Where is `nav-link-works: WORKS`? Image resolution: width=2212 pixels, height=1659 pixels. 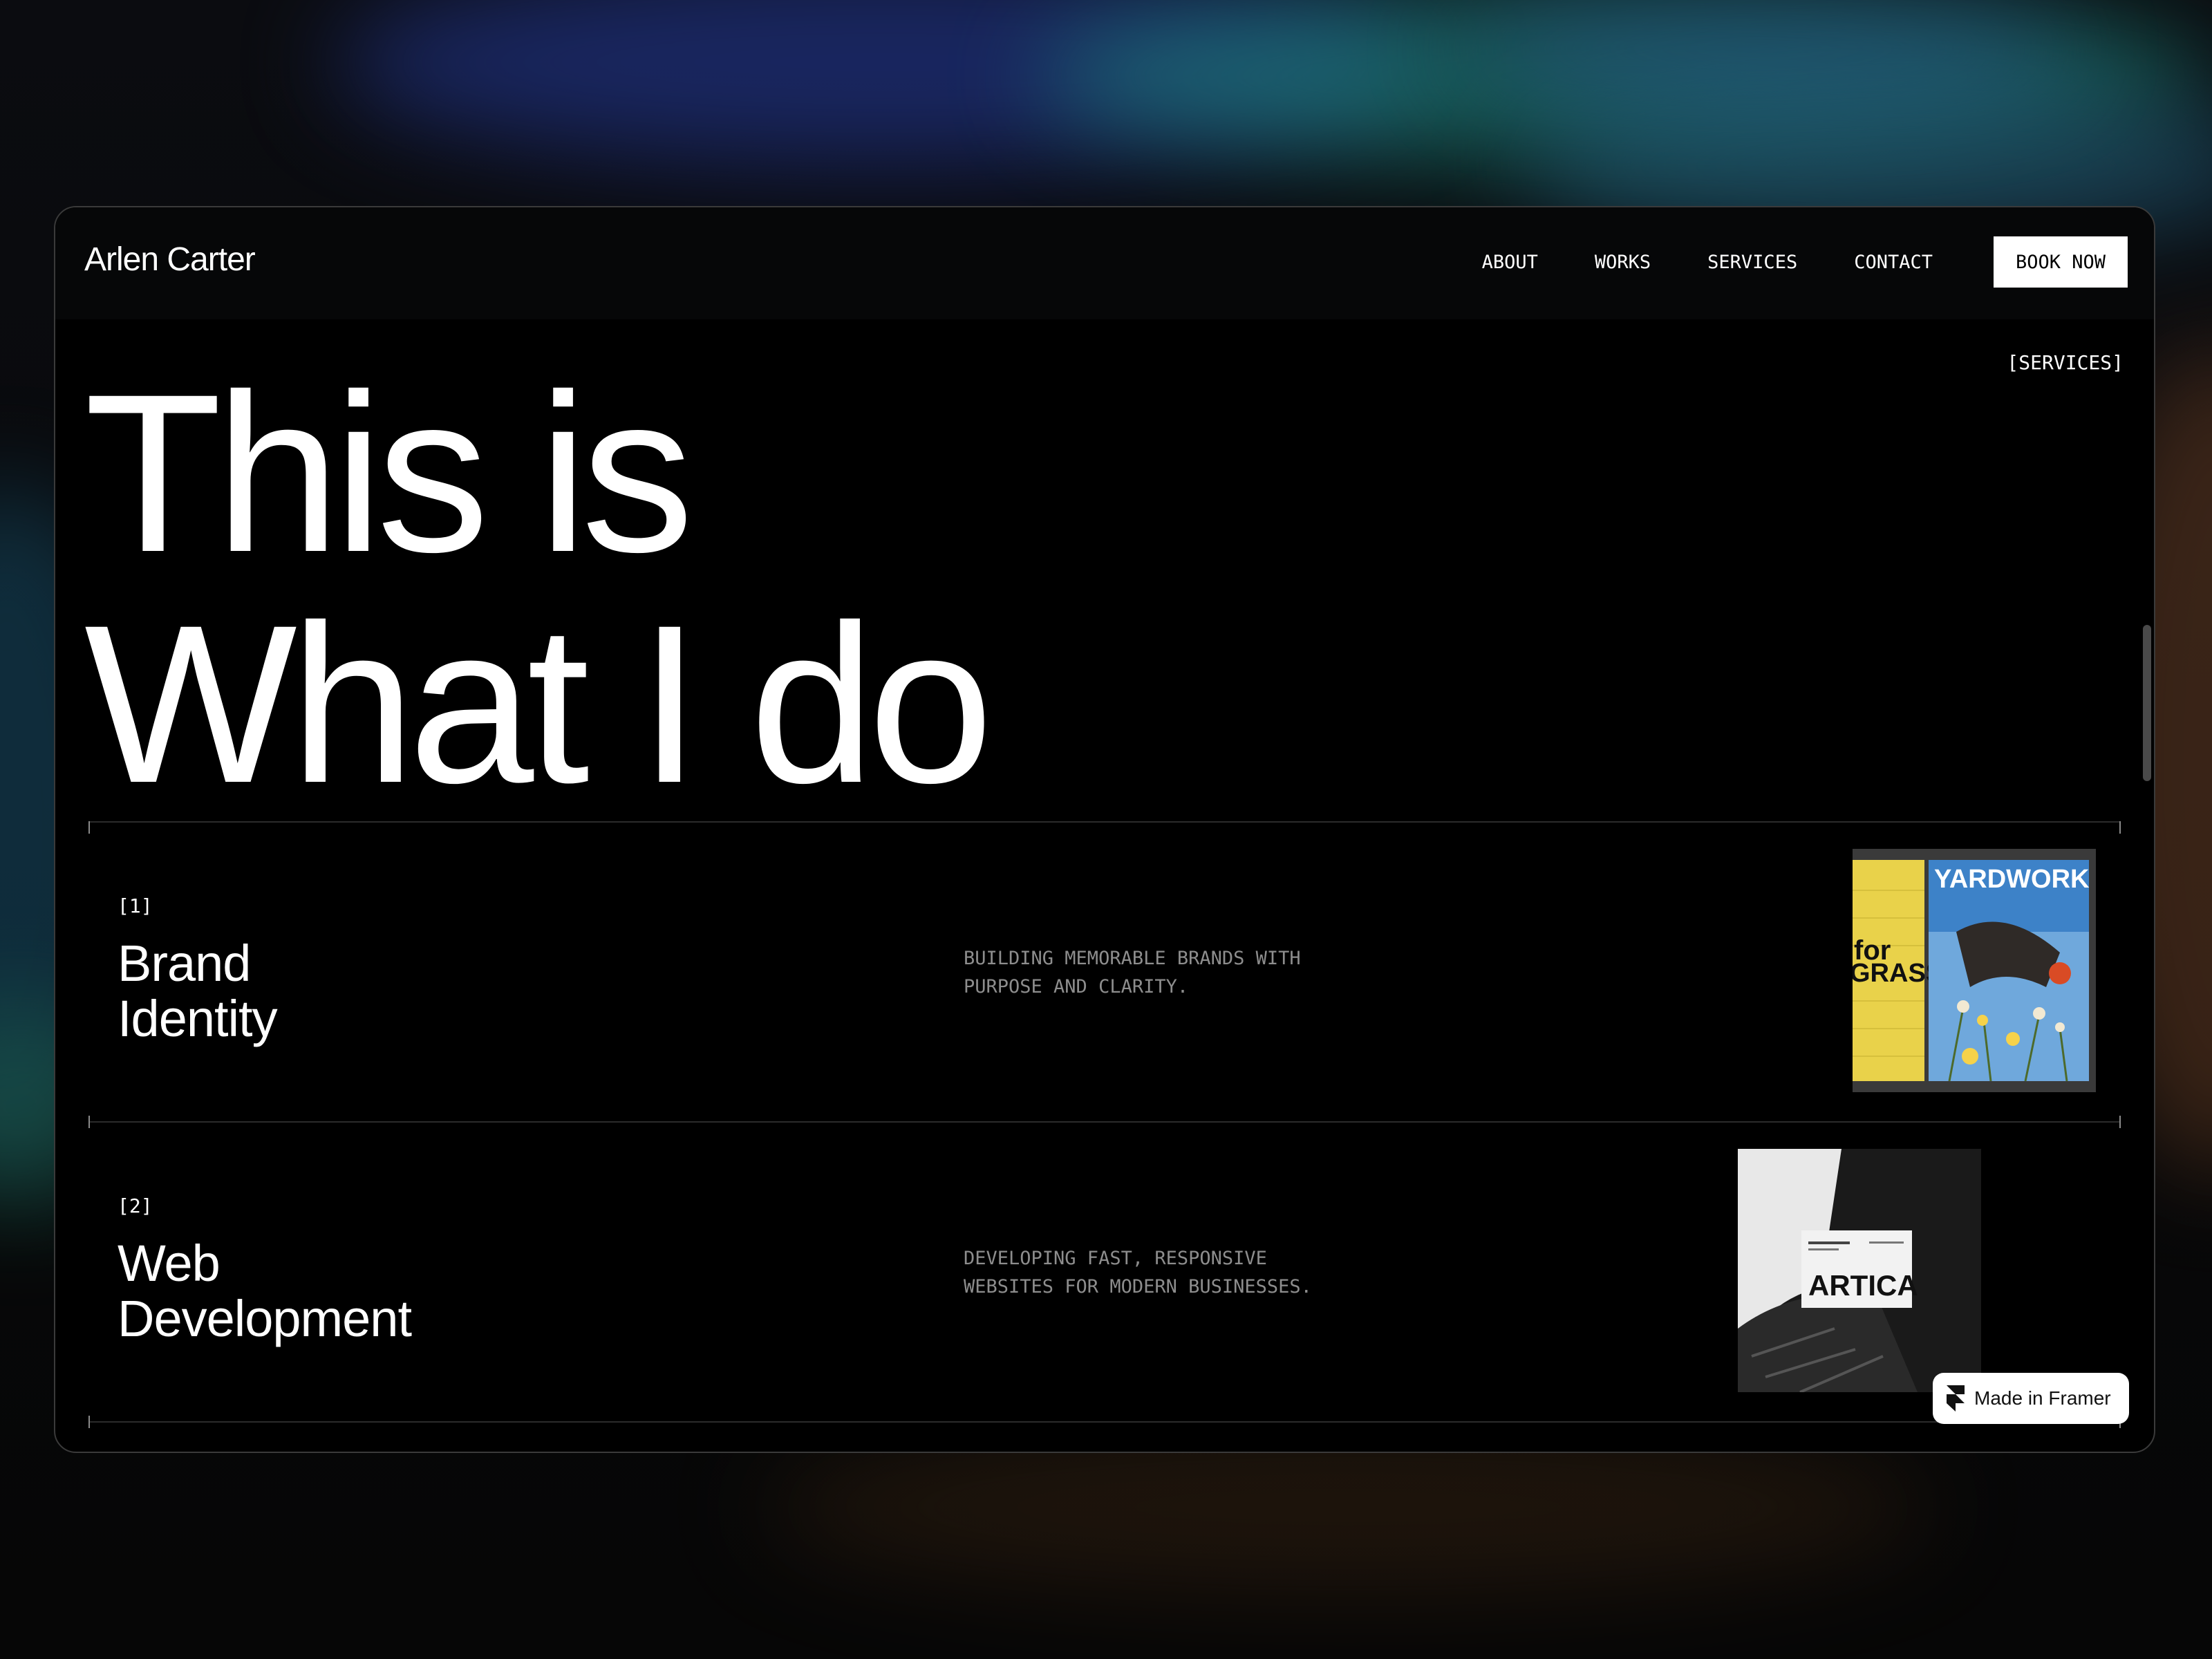
nav-link-works: WORKS is located at coordinates (1623, 262).